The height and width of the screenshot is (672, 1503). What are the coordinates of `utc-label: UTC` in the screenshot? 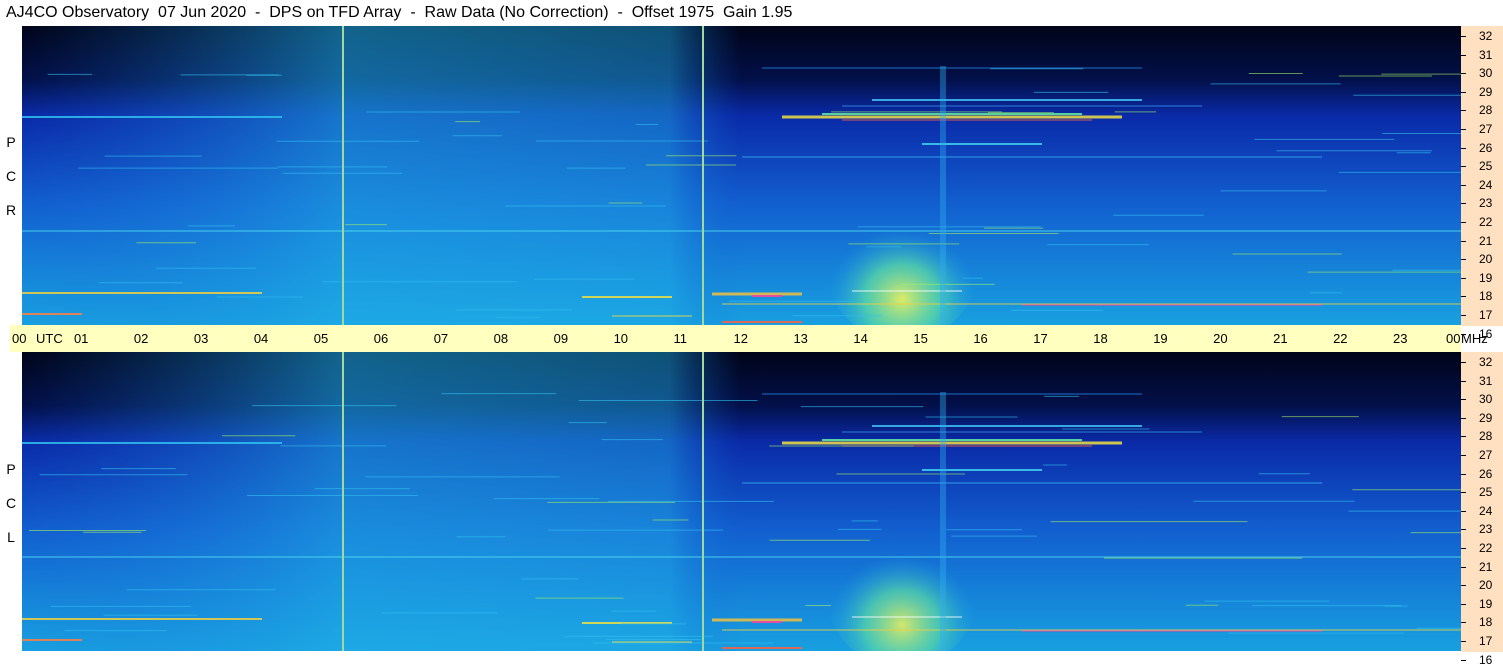 It's located at (49, 338).